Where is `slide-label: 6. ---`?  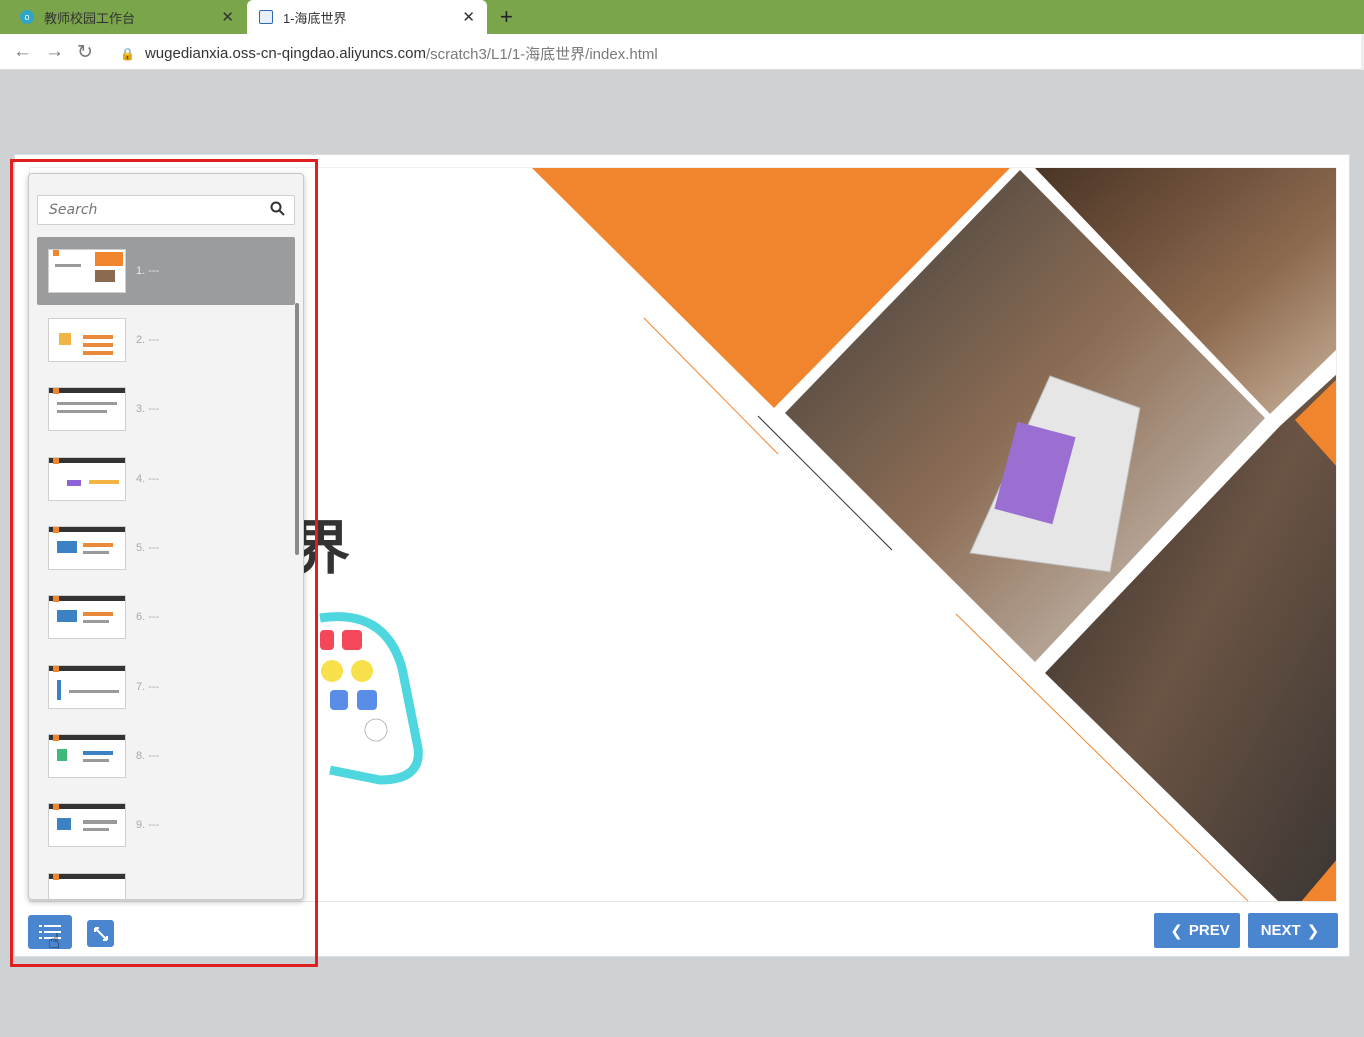
slide-label: 6. --- is located at coordinates (148, 617).